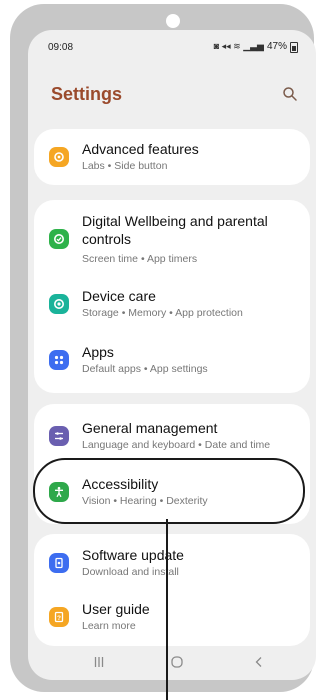 The image size is (324, 700). I want to click on notification-icons: ◙ ◂◂ ≋ ▁▃▅, so click(238, 46).